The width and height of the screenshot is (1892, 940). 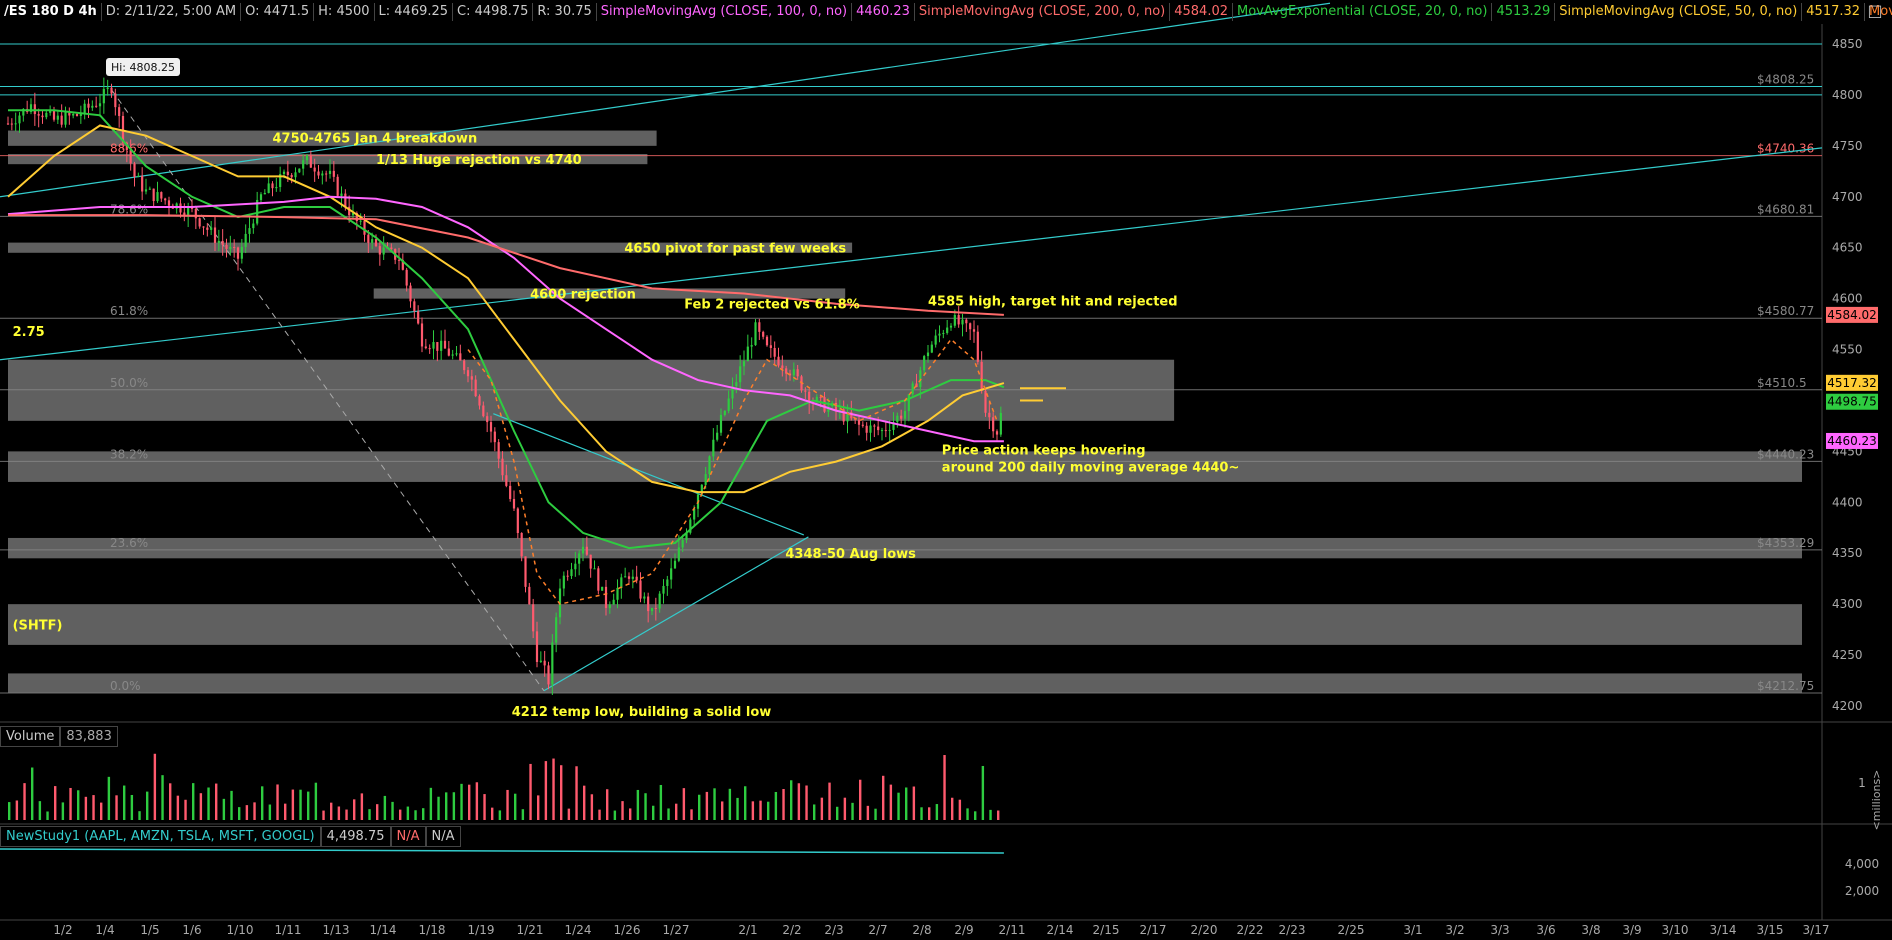 What do you see at coordinates (1499, 930) in the screenshot?
I see `date-axis-tick: 3/3` at bounding box center [1499, 930].